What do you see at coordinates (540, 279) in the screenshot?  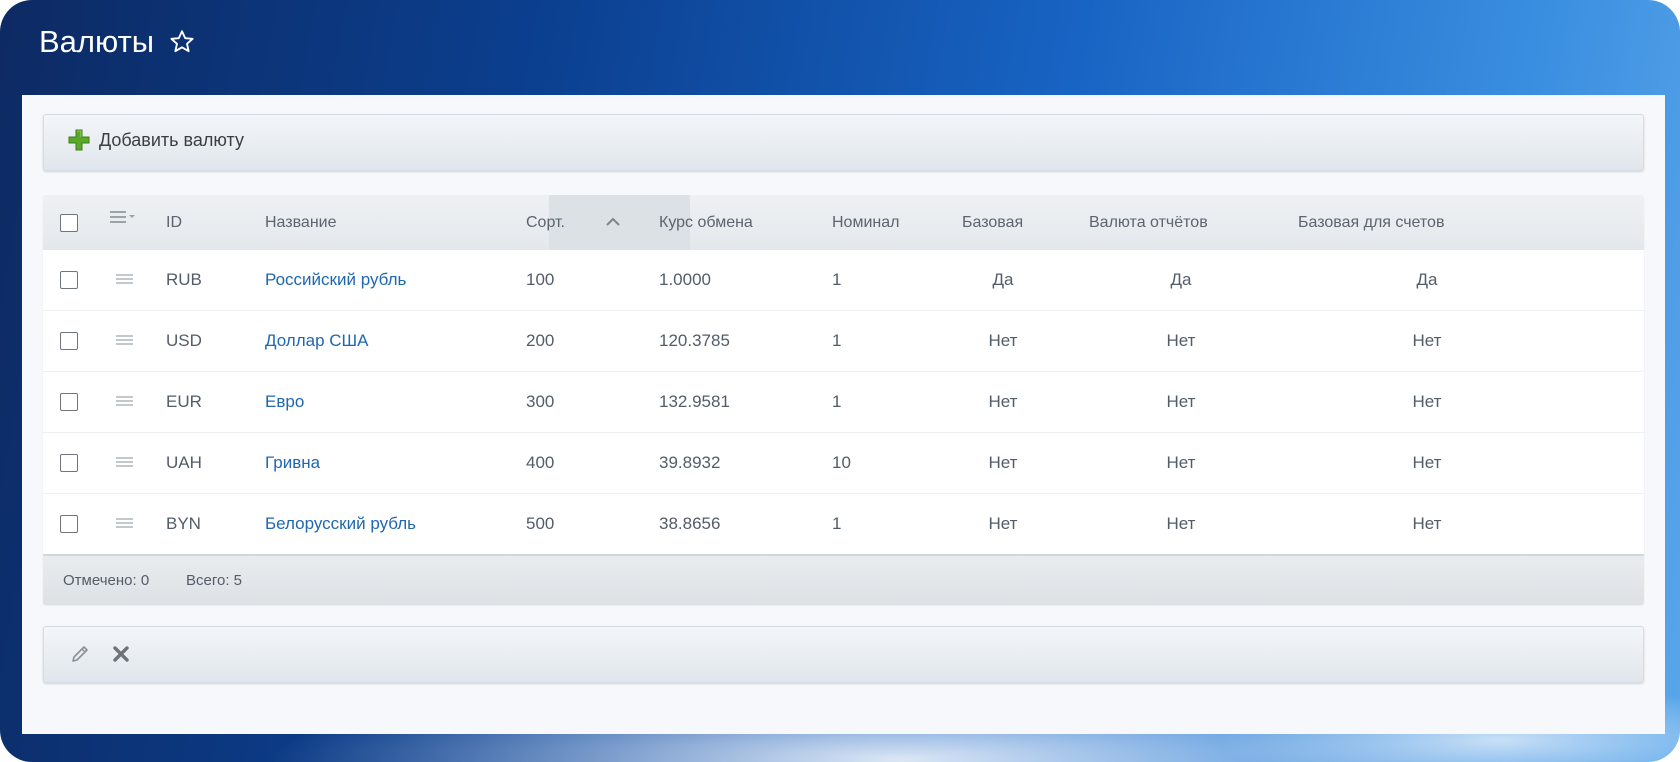 I see `cell-sort: 100` at bounding box center [540, 279].